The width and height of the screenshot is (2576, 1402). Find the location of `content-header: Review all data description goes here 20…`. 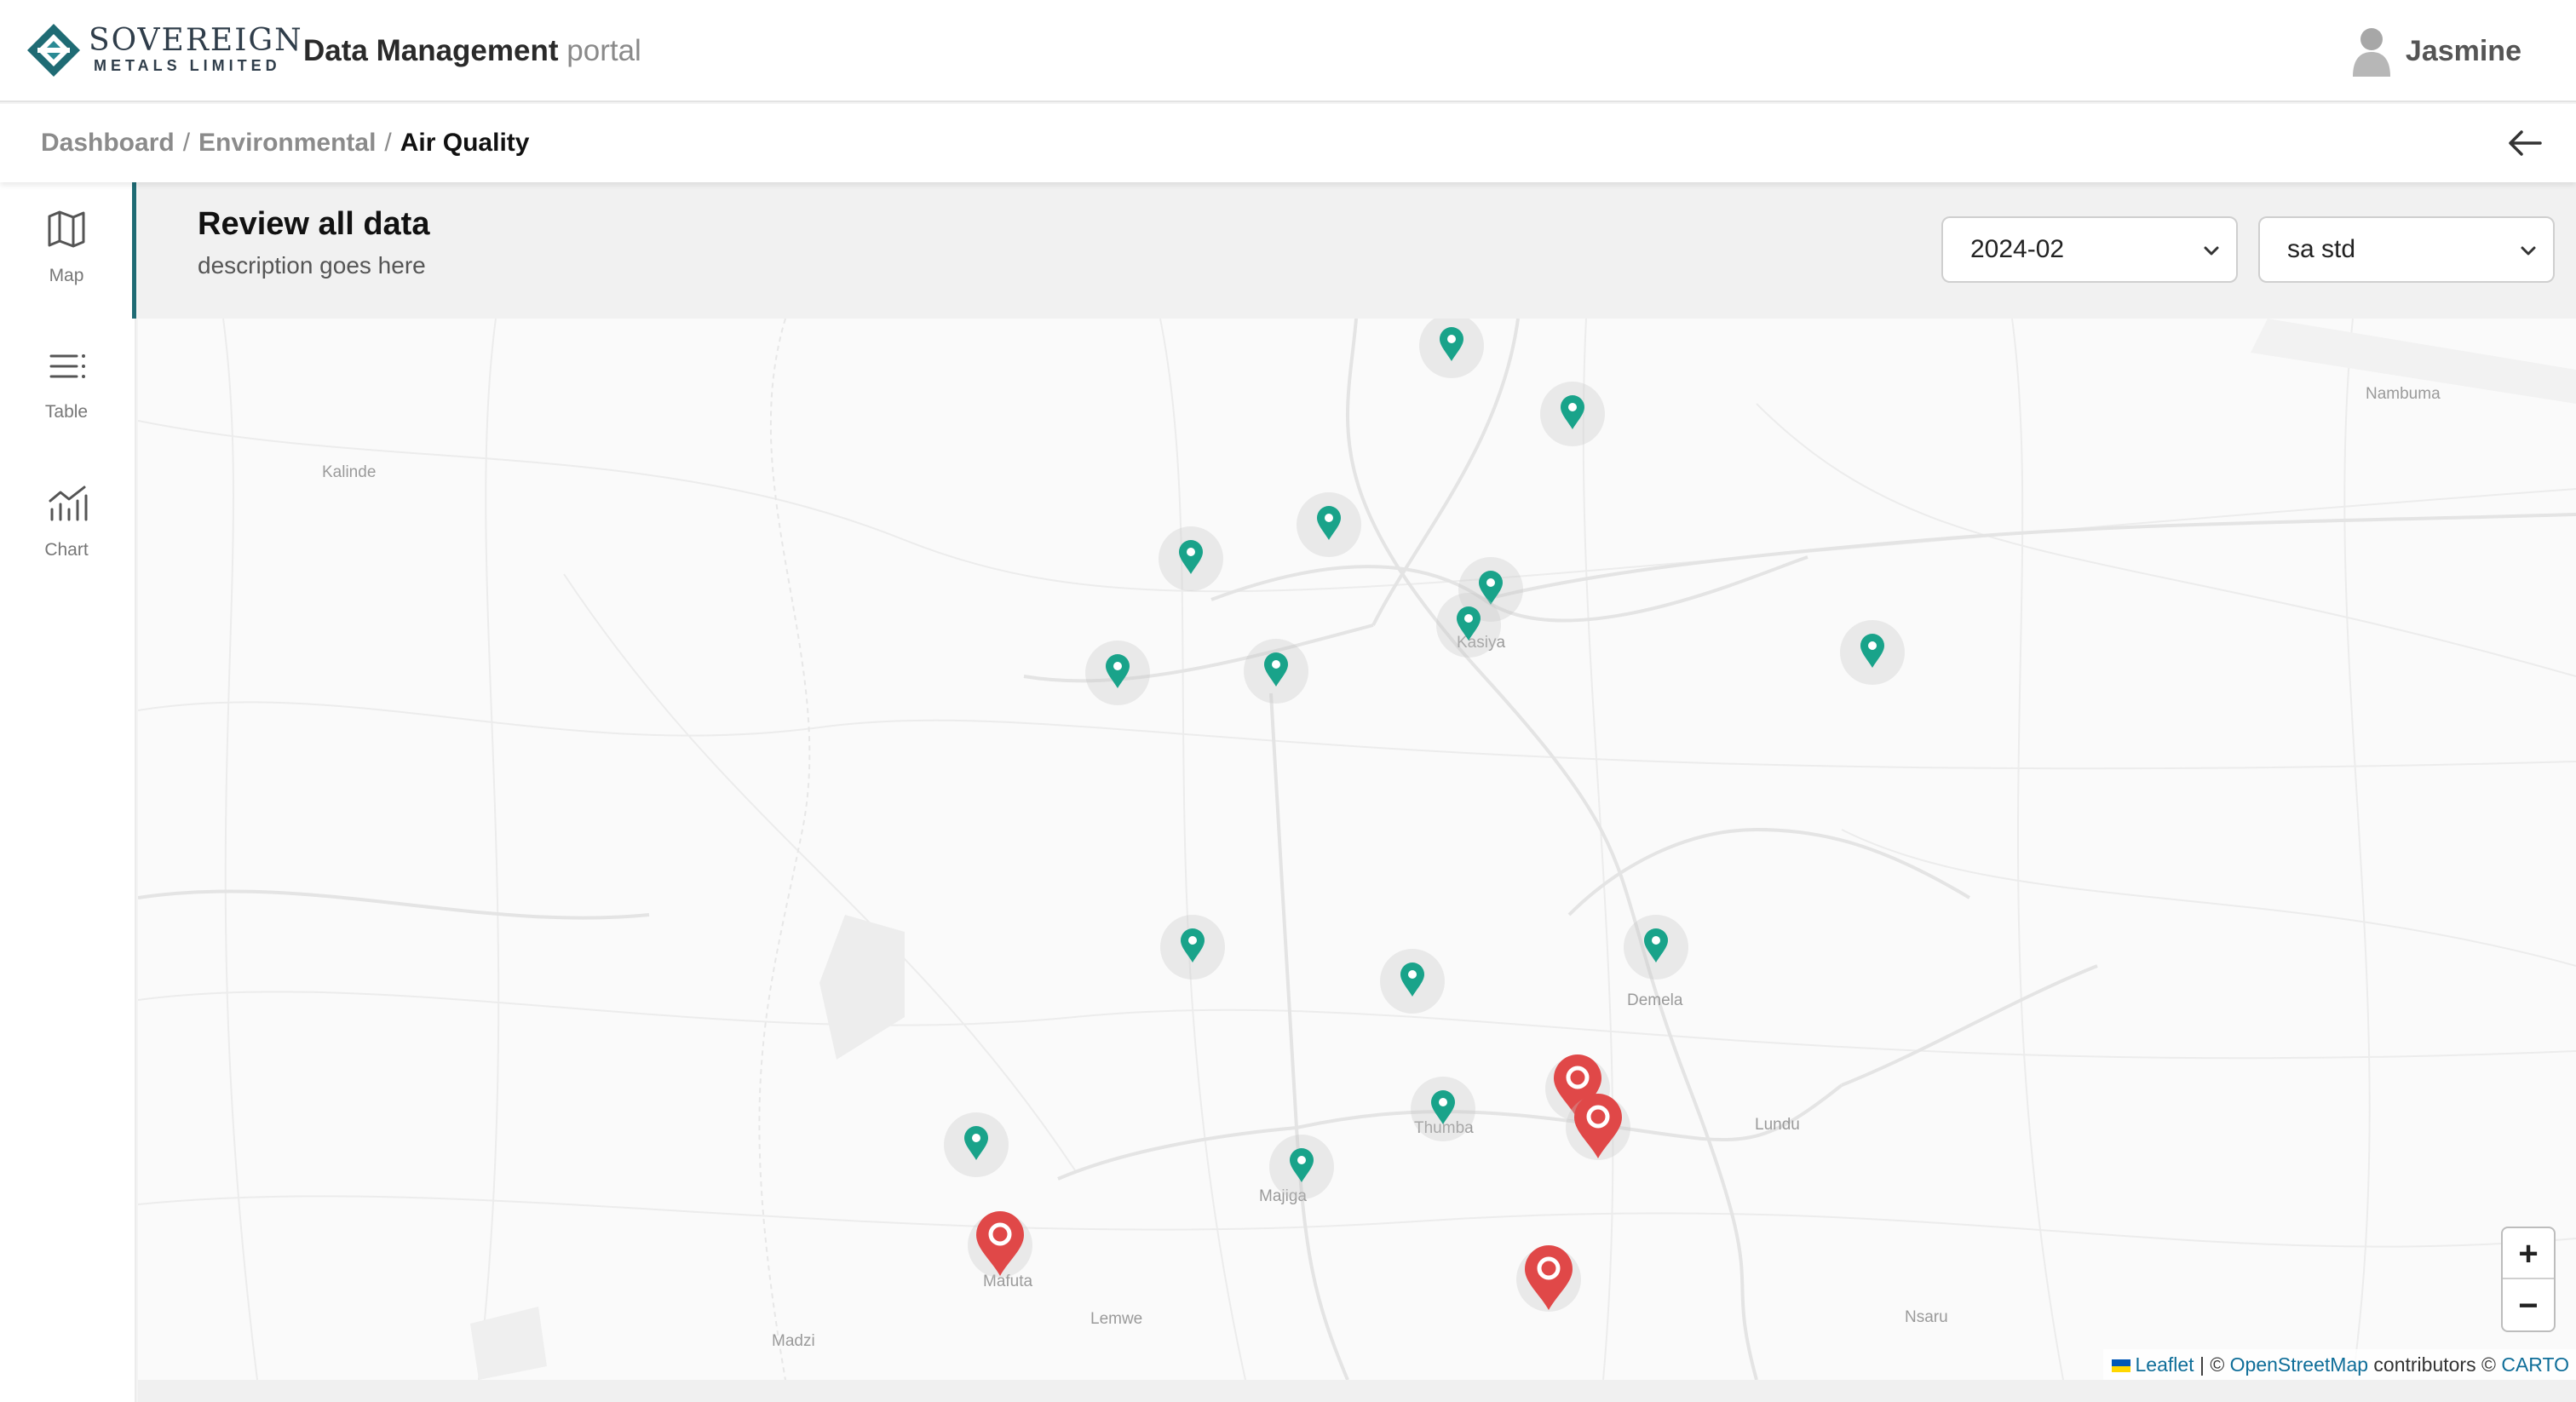

content-header: Review all data description goes here 20… is located at coordinates (1357, 250).